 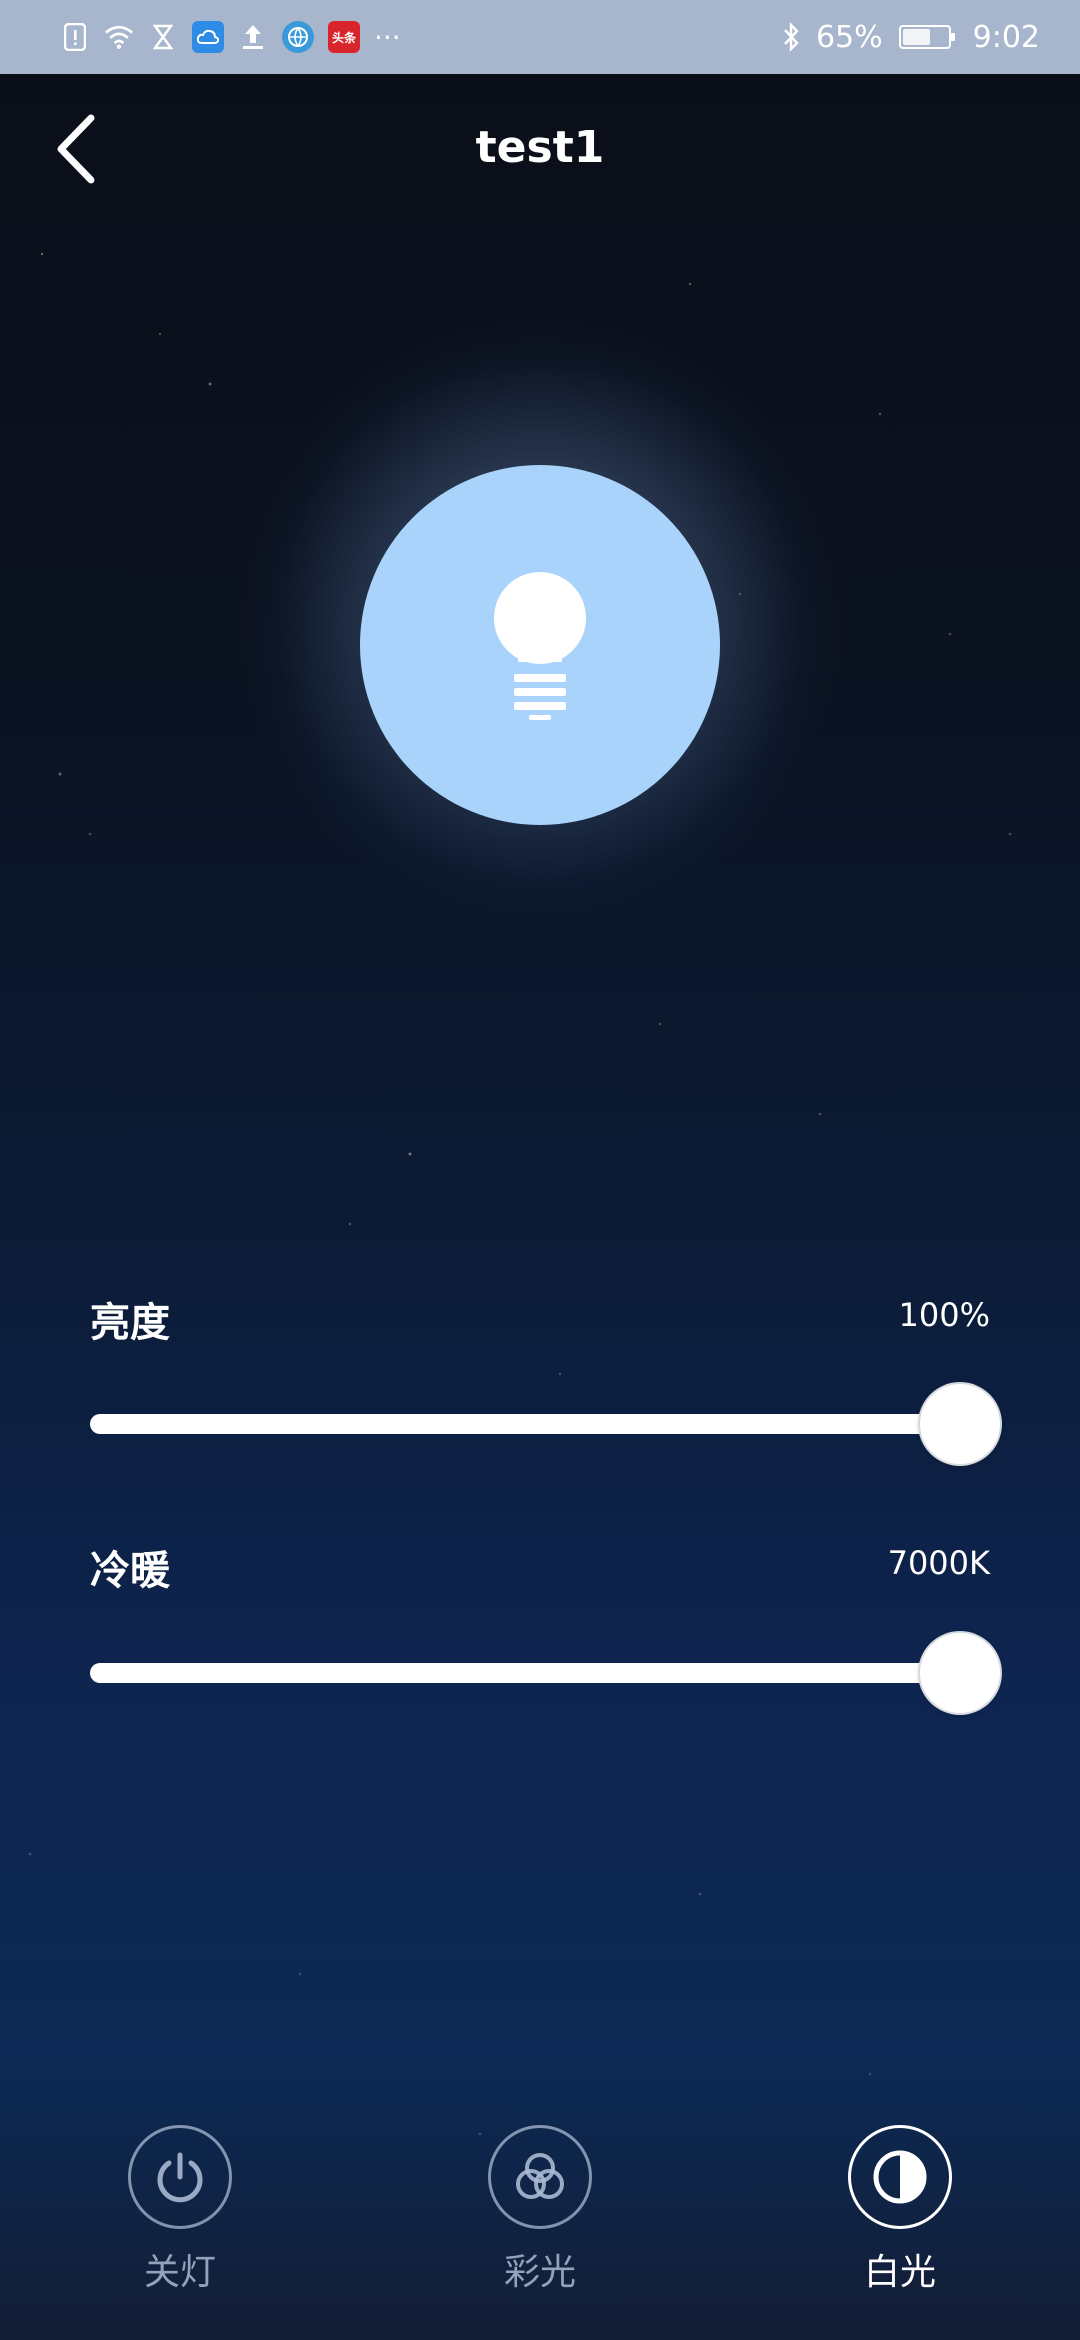 I want to click on upload-icon, so click(x=253, y=37).